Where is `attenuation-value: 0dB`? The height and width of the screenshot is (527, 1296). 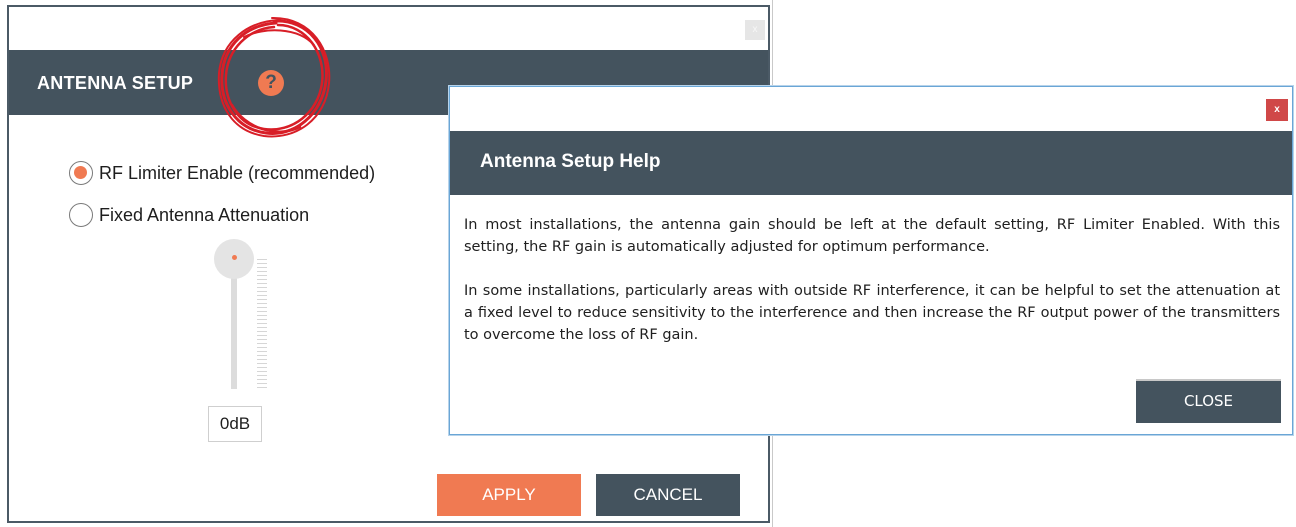 attenuation-value: 0dB is located at coordinates (235, 424).